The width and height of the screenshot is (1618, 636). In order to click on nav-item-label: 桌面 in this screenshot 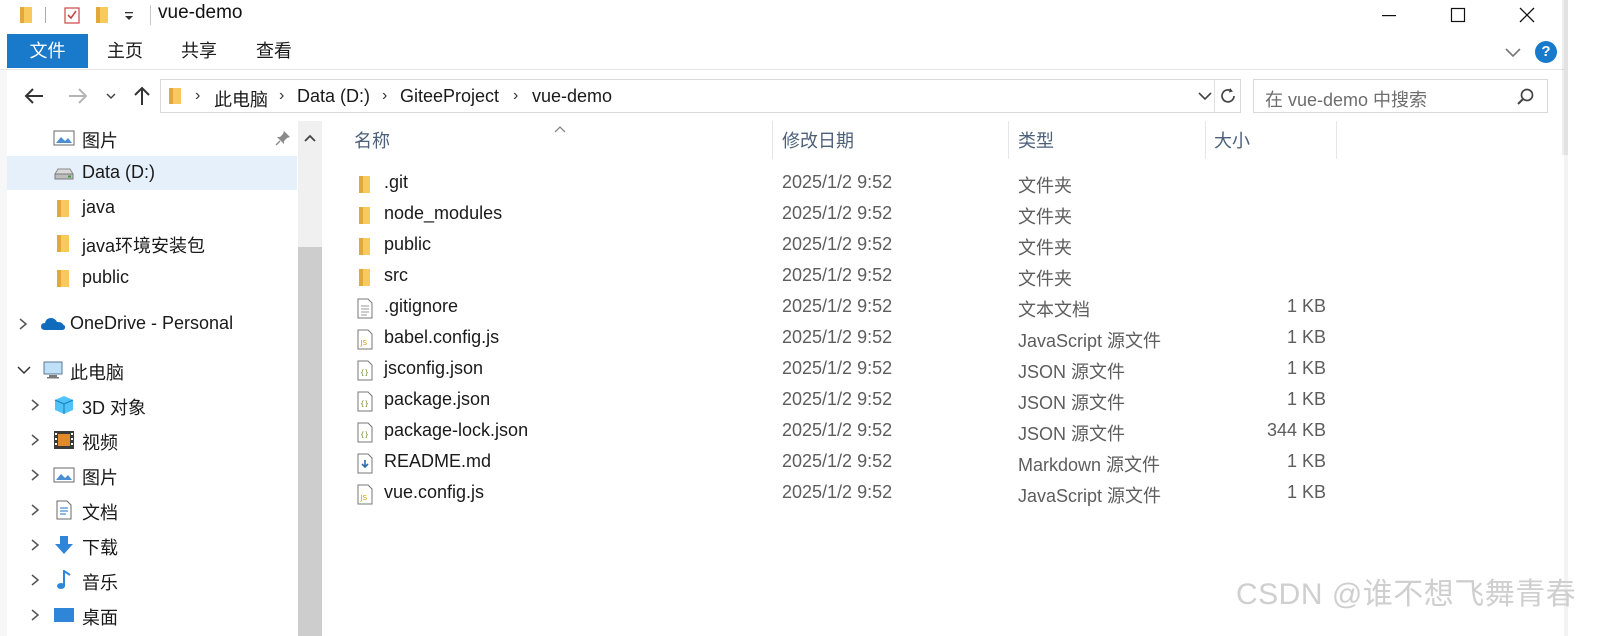, I will do `click(100, 618)`.